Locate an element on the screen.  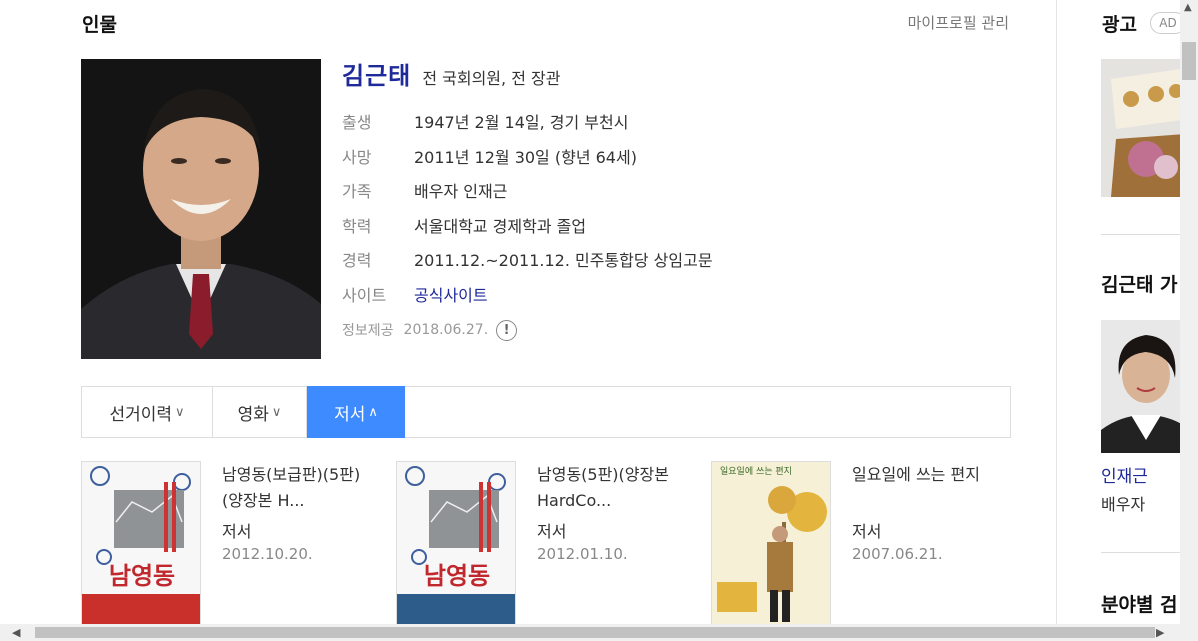
info-value: 배우자 인재근 is located at coordinates (461, 192).